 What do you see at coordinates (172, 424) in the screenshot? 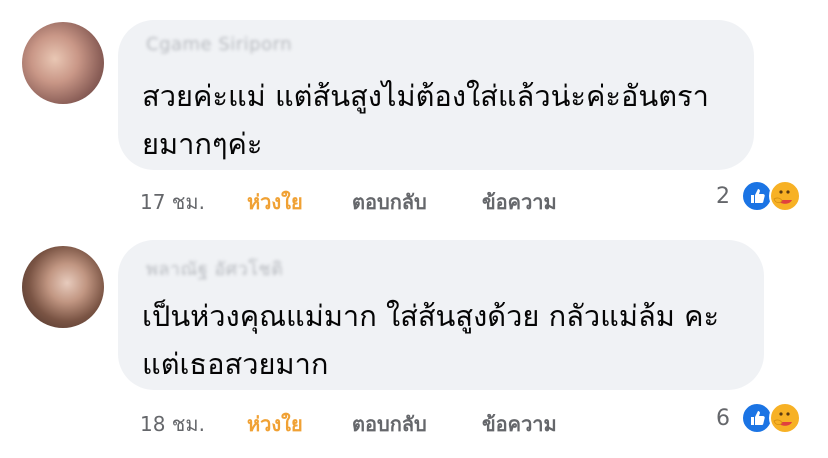
I see `comment-timestamp: 18 ชม.` at bounding box center [172, 424].